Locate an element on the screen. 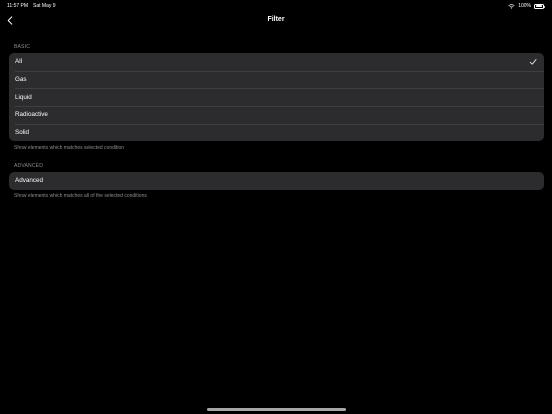 The image size is (552, 414). advanced-options-group: Advanced is located at coordinates (276, 181).